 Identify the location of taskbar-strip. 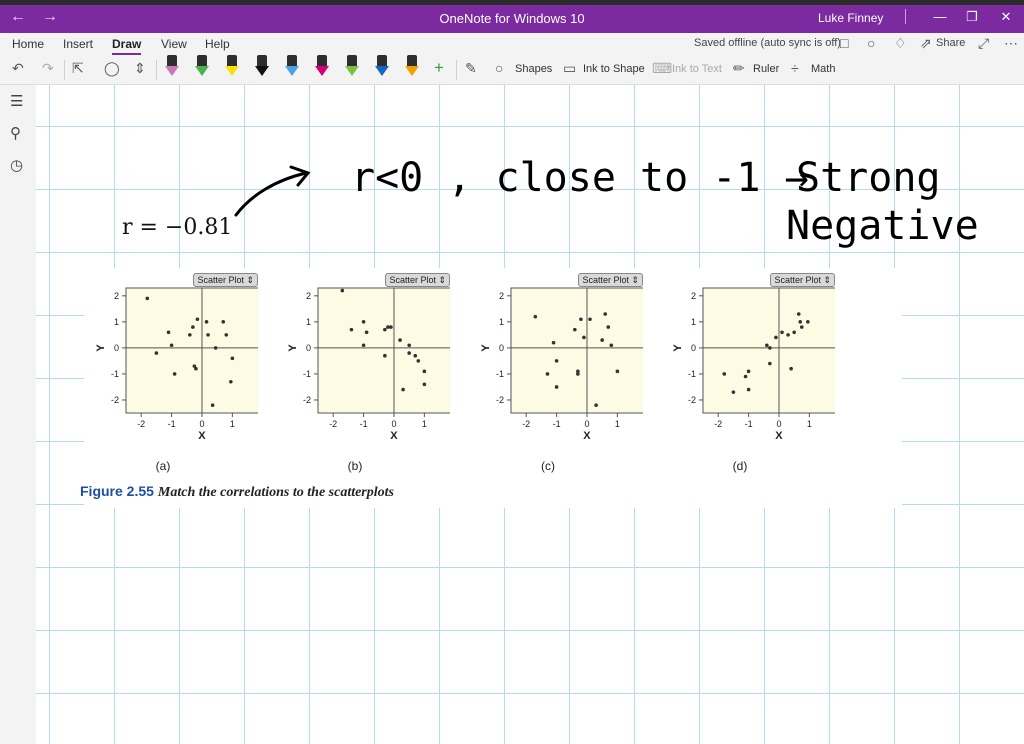
(512, 2).